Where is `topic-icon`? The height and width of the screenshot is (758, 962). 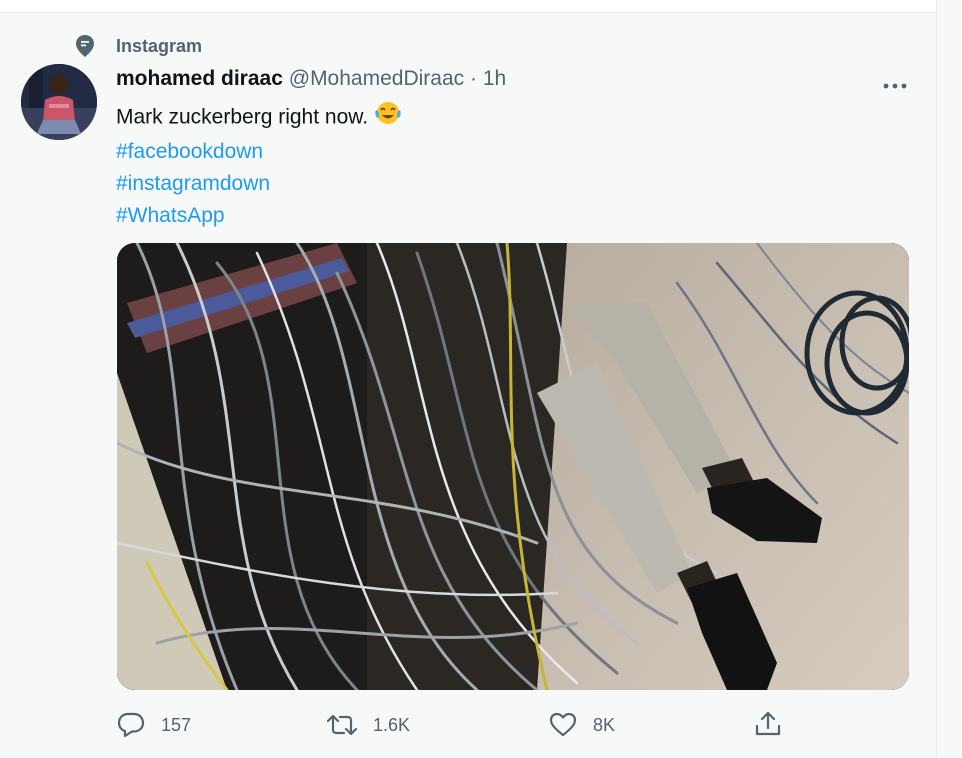
topic-icon is located at coordinates (85, 46).